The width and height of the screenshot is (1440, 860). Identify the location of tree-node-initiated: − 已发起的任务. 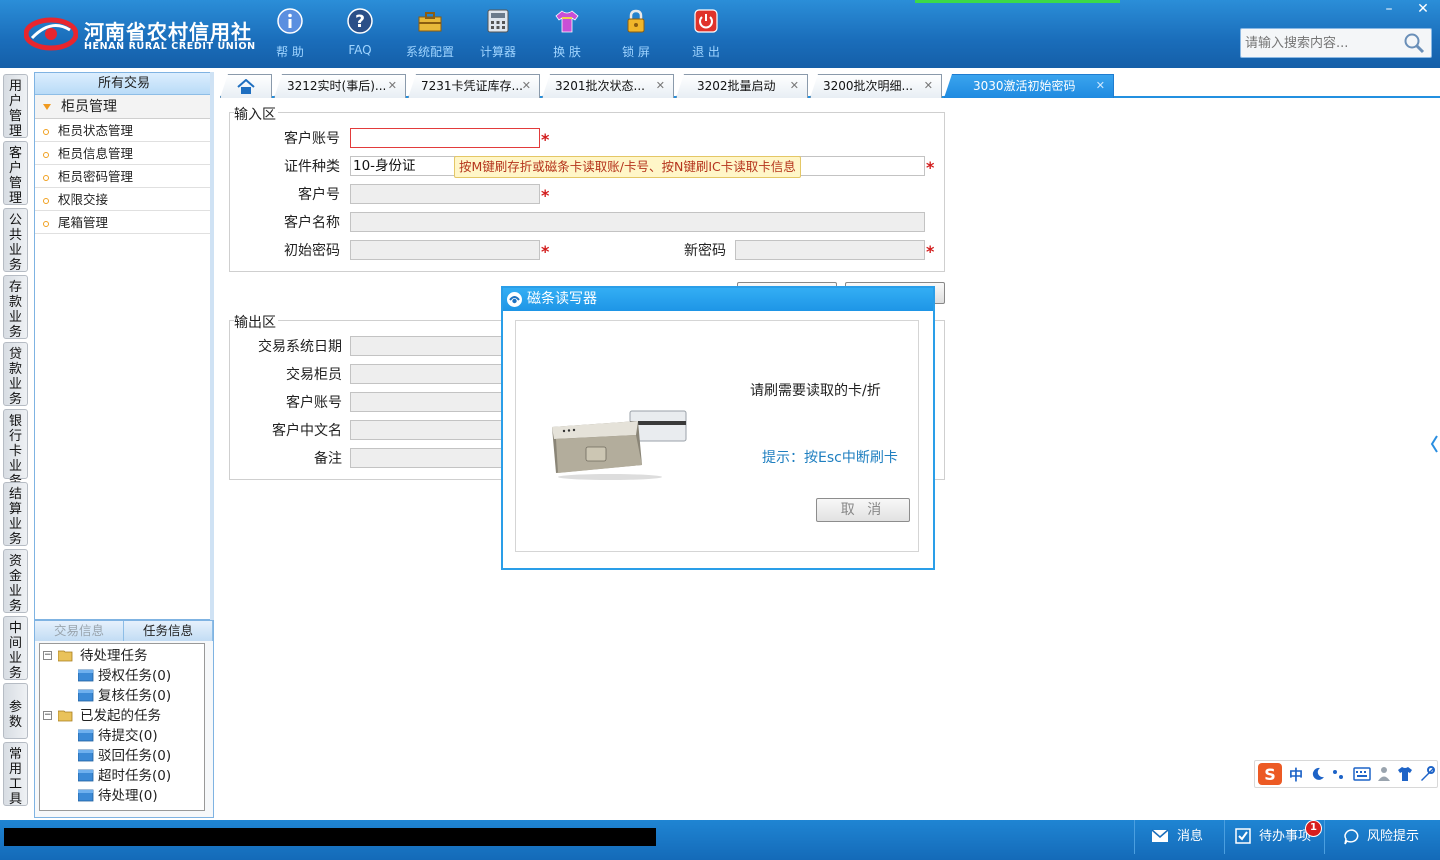
(122, 716).